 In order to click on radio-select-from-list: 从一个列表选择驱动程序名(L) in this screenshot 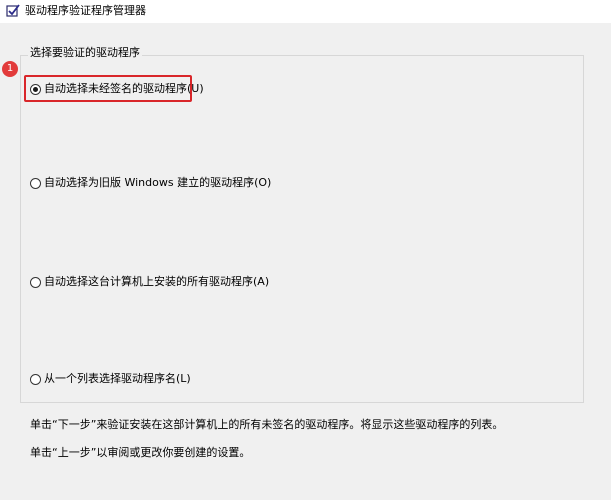, I will do `click(110, 379)`.